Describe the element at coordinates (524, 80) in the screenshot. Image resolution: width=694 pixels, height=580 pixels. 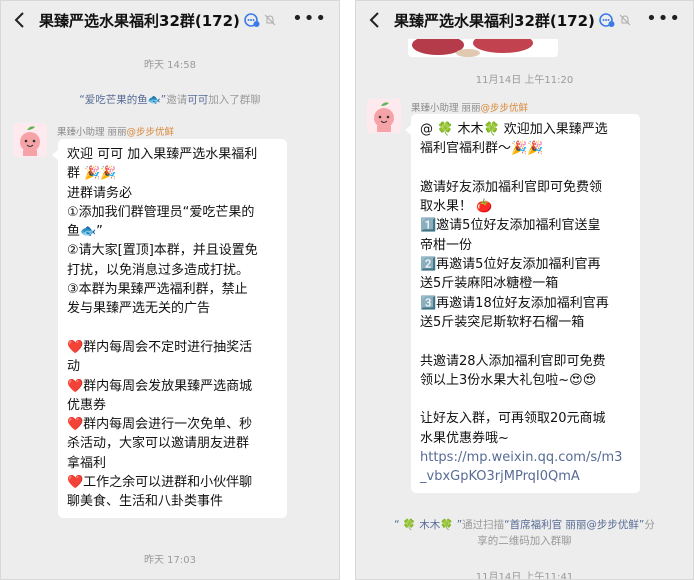
I see `timestamp: 11月14日 上午11:20` at that location.